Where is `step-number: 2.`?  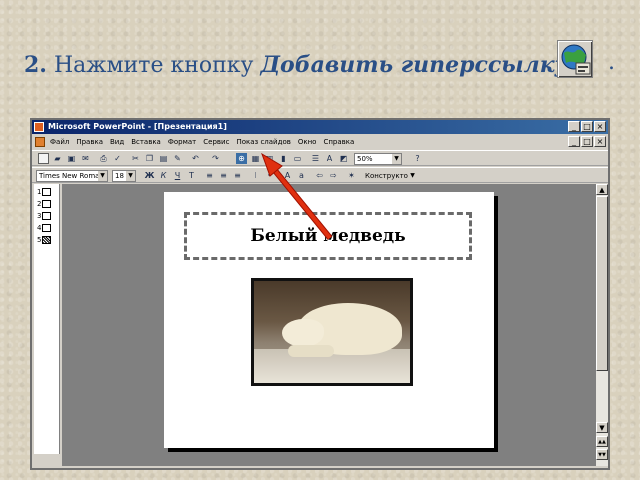
step-number: 2. is located at coordinates (35, 65).